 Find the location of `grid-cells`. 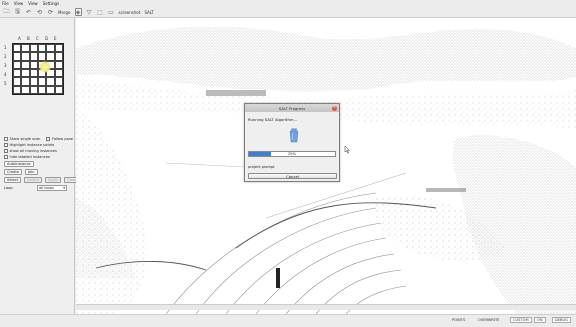

grid-cells is located at coordinates (38, 69).